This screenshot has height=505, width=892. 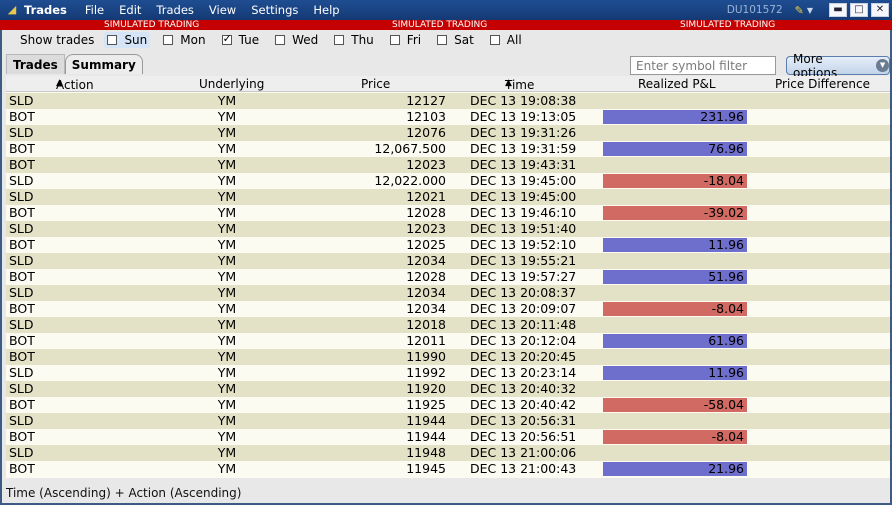 What do you see at coordinates (426, 356) in the screenshot?
I see `price-cell: 11990` at bounding box center [426, 356].